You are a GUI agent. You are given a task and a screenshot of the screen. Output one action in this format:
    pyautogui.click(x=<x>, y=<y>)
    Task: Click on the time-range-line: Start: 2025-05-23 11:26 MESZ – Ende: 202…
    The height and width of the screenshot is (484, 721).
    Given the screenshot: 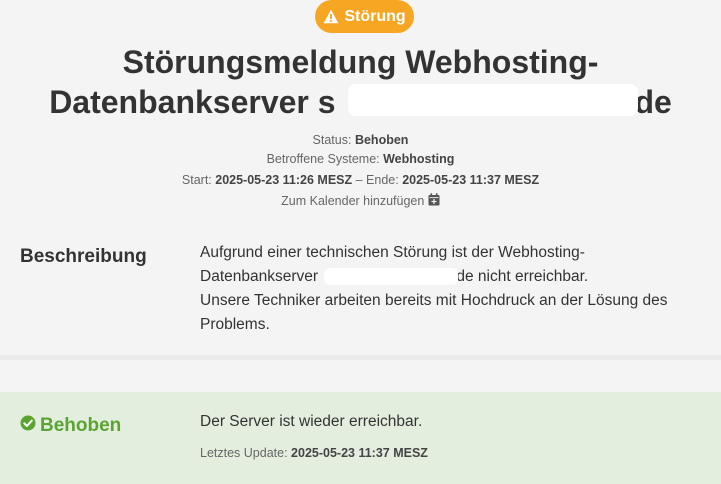 What is the action you would take?
    pyautogui.click(x=360, y=180)
    